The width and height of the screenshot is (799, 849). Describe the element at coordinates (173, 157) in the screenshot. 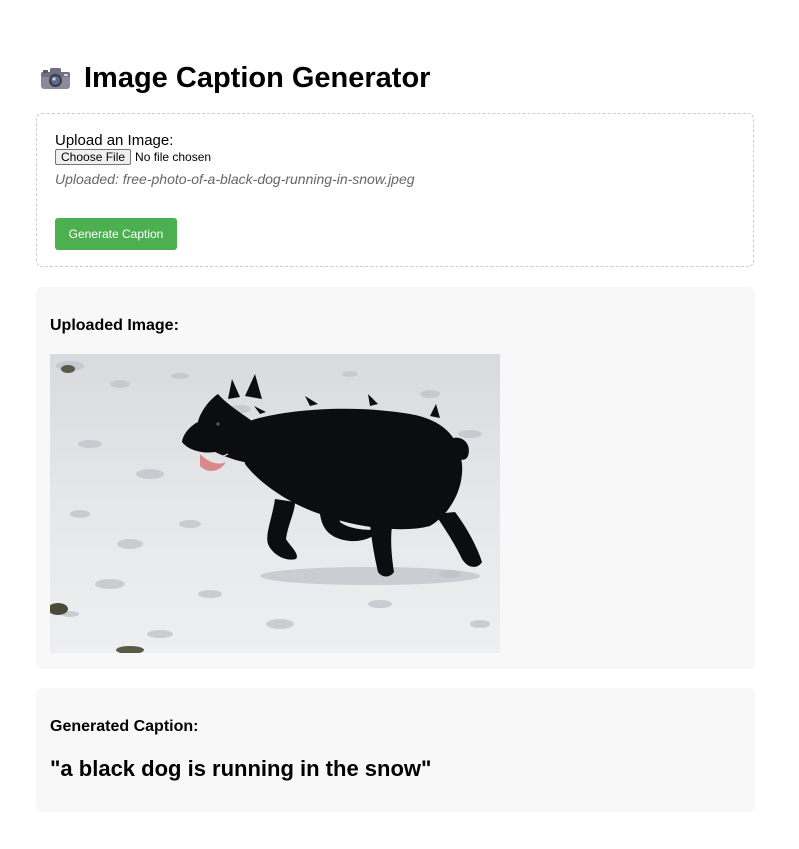

I see `file-status-text: No file chosen` at that location.